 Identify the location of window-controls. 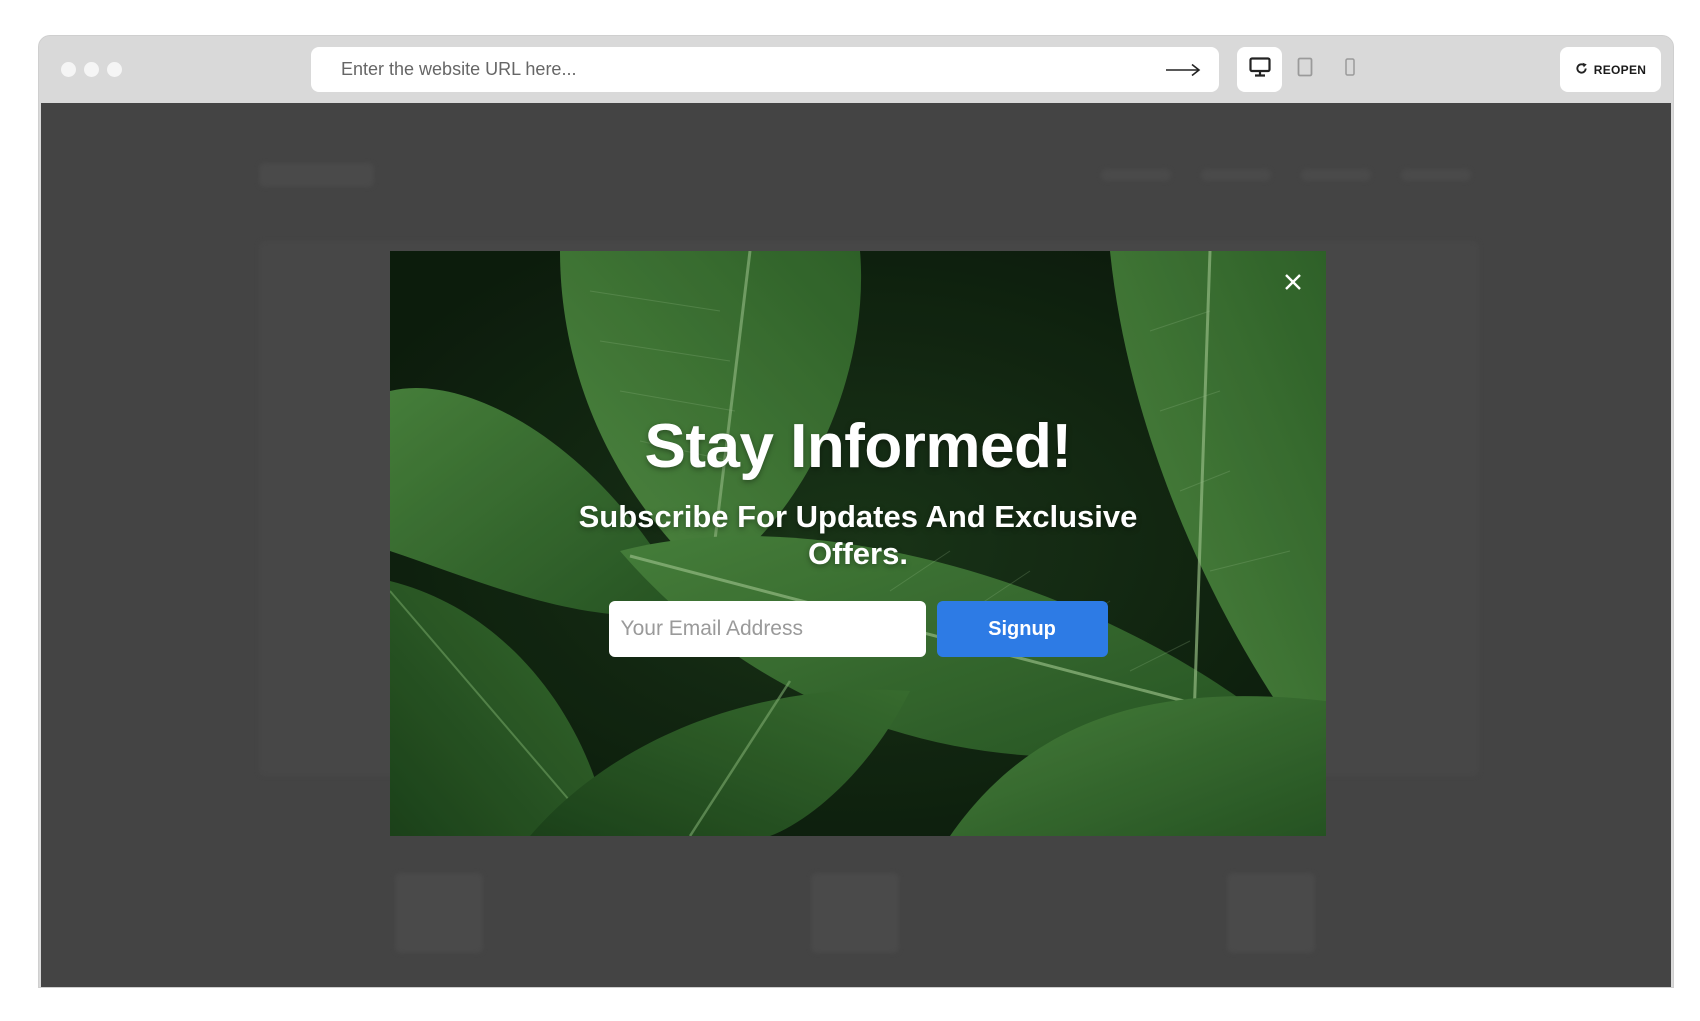
(91, 69).